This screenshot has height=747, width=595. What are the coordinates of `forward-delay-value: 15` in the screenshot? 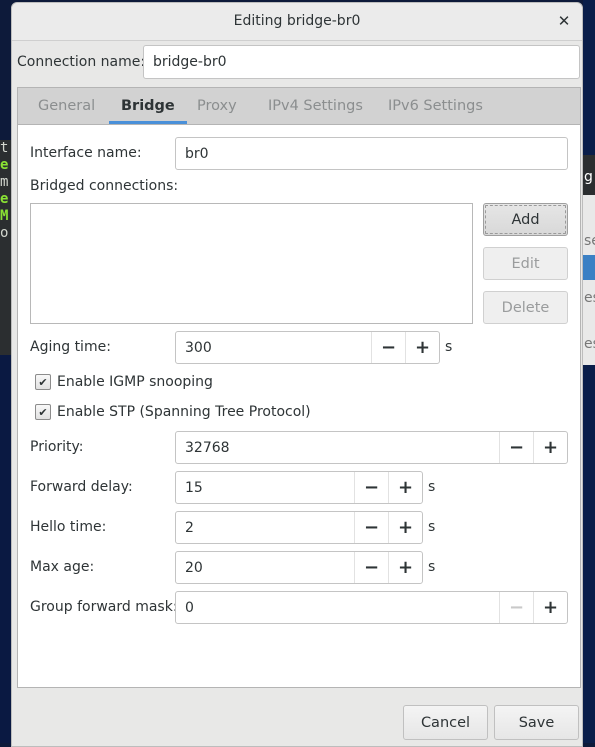 It's located at (265, 487).